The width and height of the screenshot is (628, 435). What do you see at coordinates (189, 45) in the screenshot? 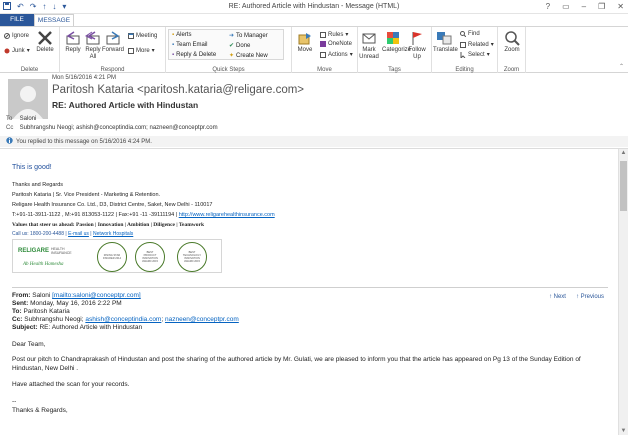
I see `quick-step-team-email: ▪ Team Email` at bounding box center [189, 45].